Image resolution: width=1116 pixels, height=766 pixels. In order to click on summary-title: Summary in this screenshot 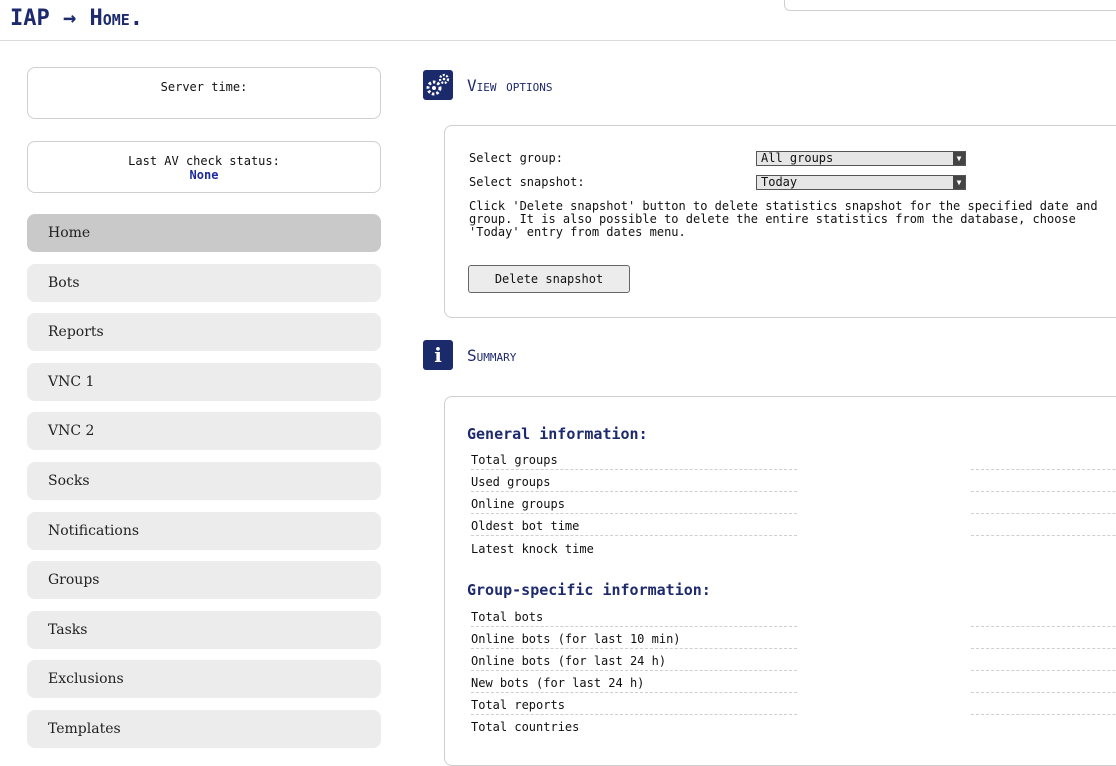, I will do `click(492, 355)`.